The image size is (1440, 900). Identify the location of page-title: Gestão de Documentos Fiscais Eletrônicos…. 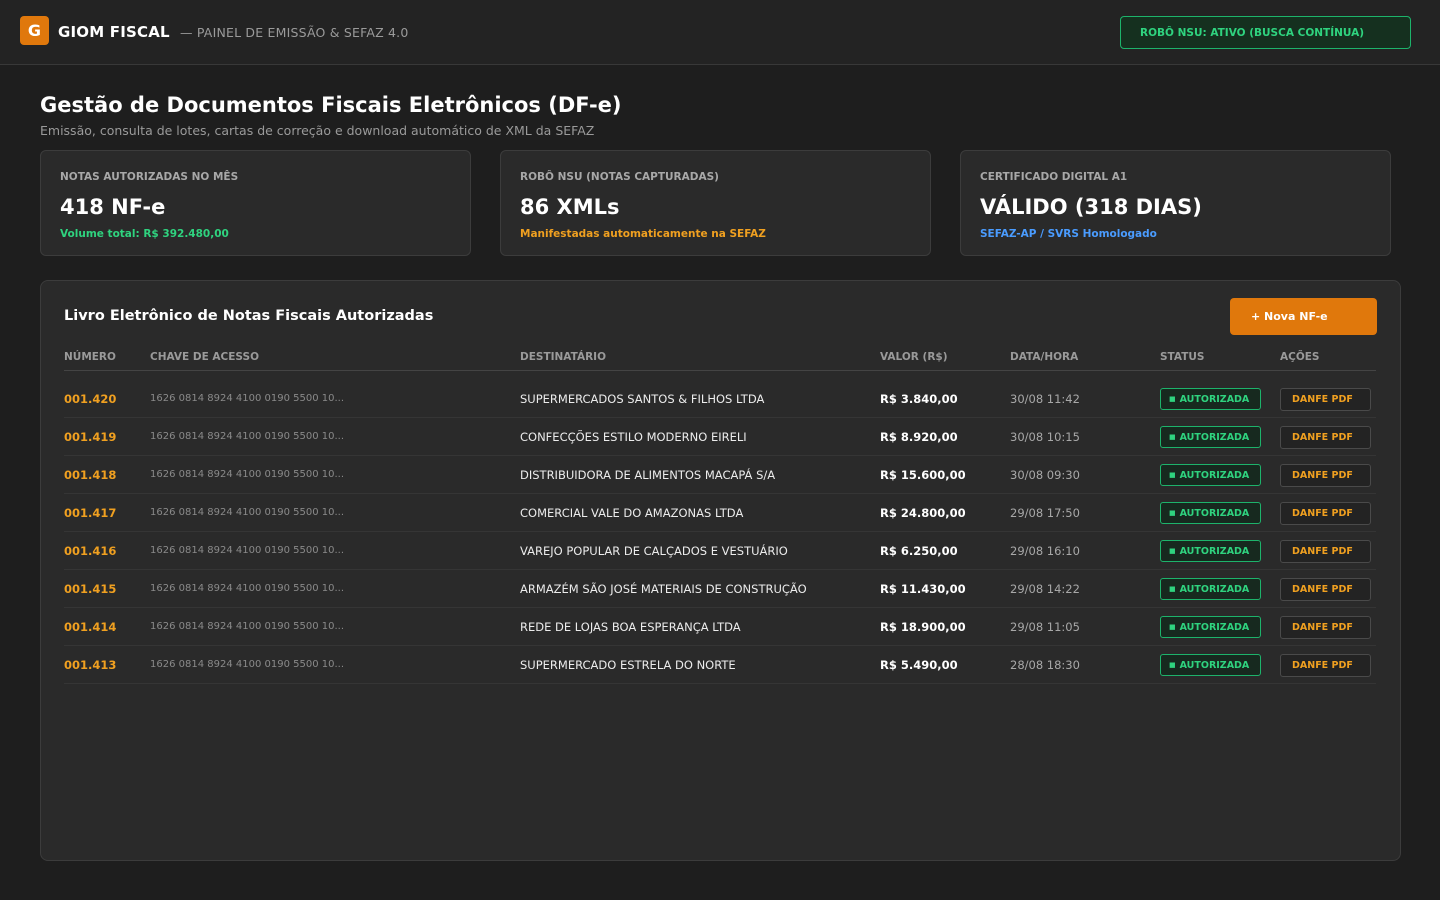
(331, 105).